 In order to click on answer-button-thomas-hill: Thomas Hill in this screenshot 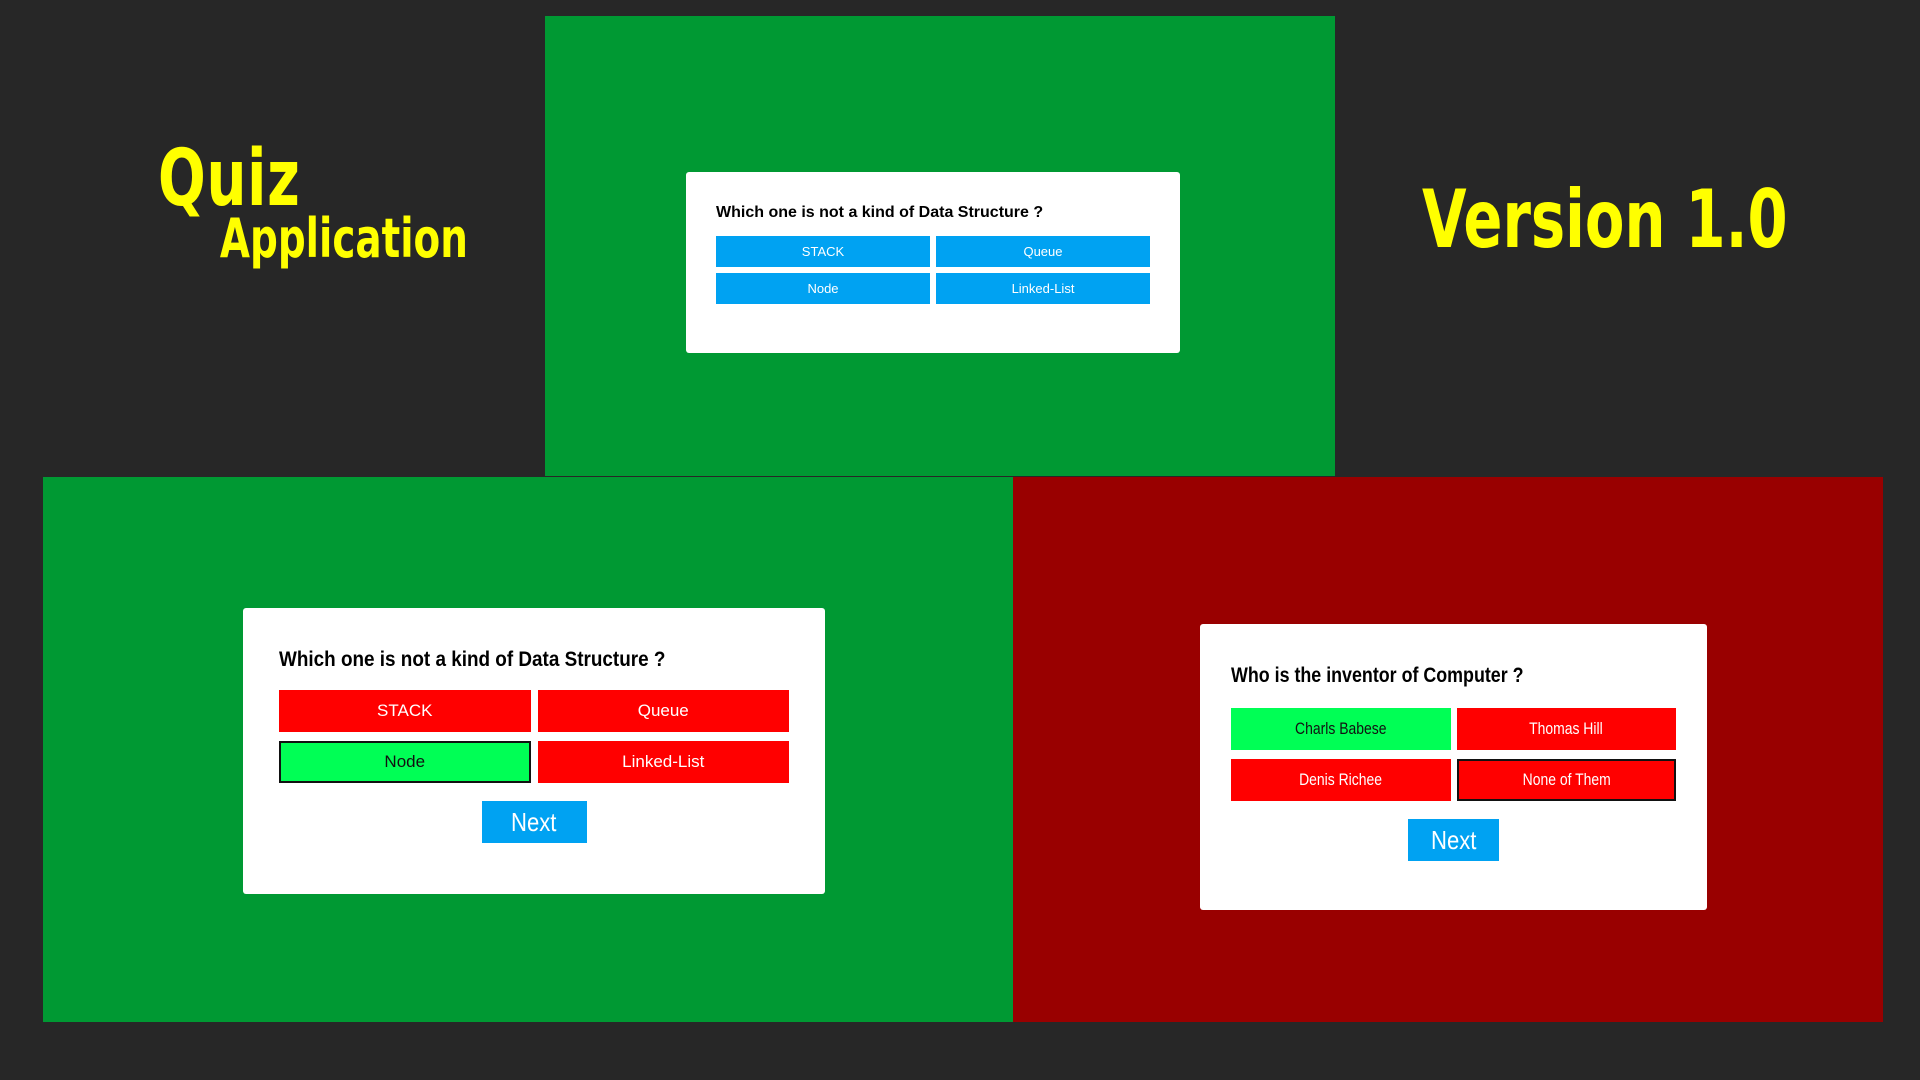, I will do `click(1566, 729)`.